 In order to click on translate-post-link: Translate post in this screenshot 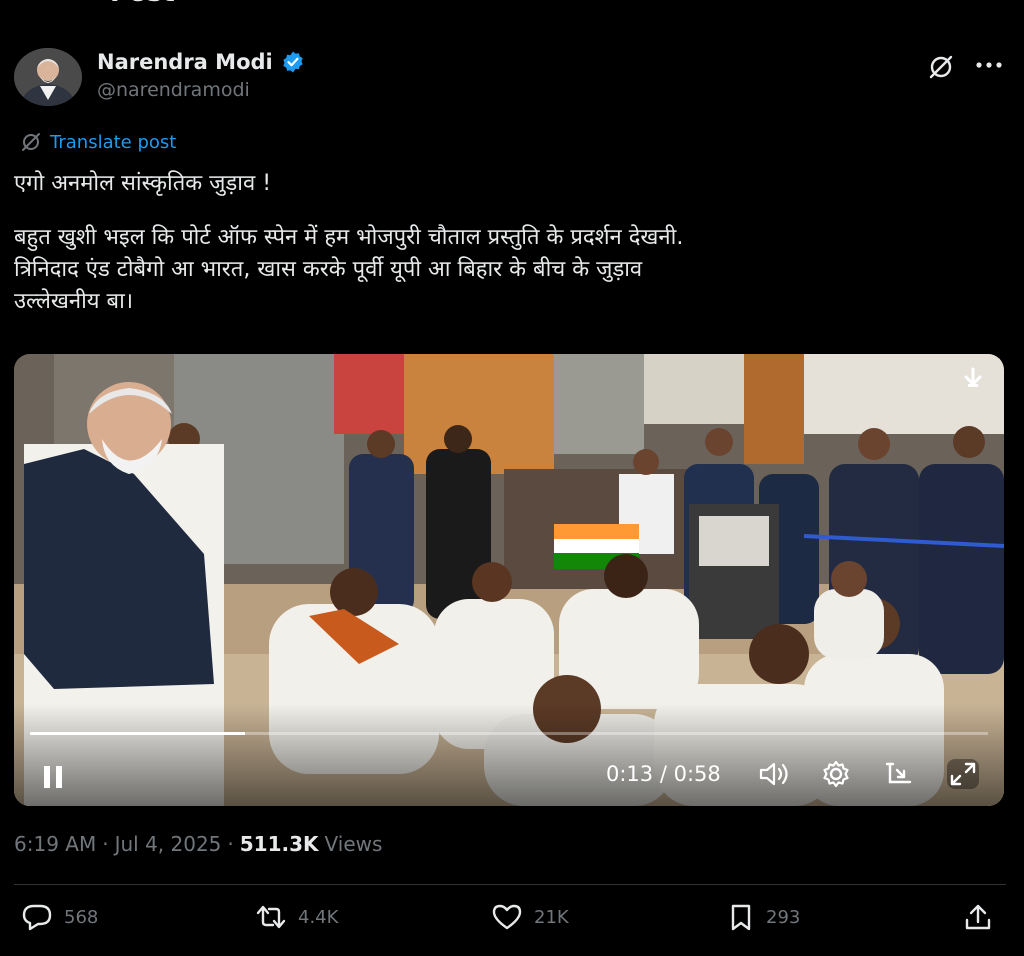, I will do `click(98, 142)`.